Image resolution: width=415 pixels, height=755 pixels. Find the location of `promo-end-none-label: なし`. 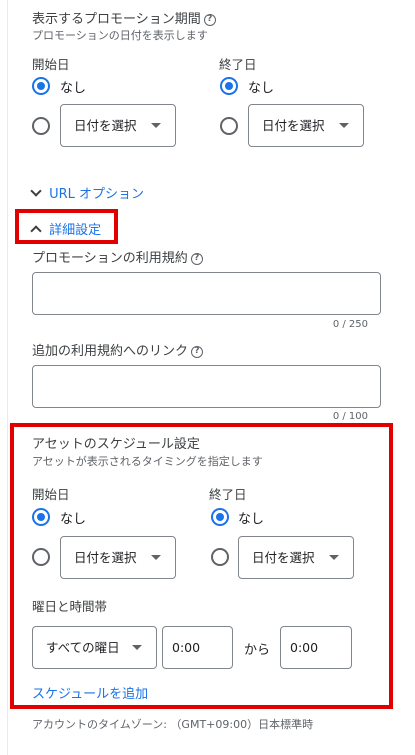

promo-end-none-label: なし is located at coordinates (261, 88).